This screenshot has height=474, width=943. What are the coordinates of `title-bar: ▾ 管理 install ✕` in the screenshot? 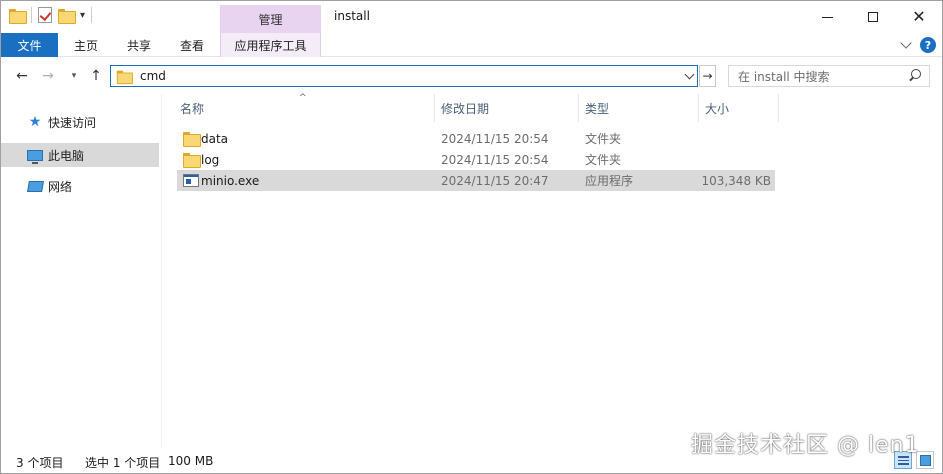 It's located at (471, 17).